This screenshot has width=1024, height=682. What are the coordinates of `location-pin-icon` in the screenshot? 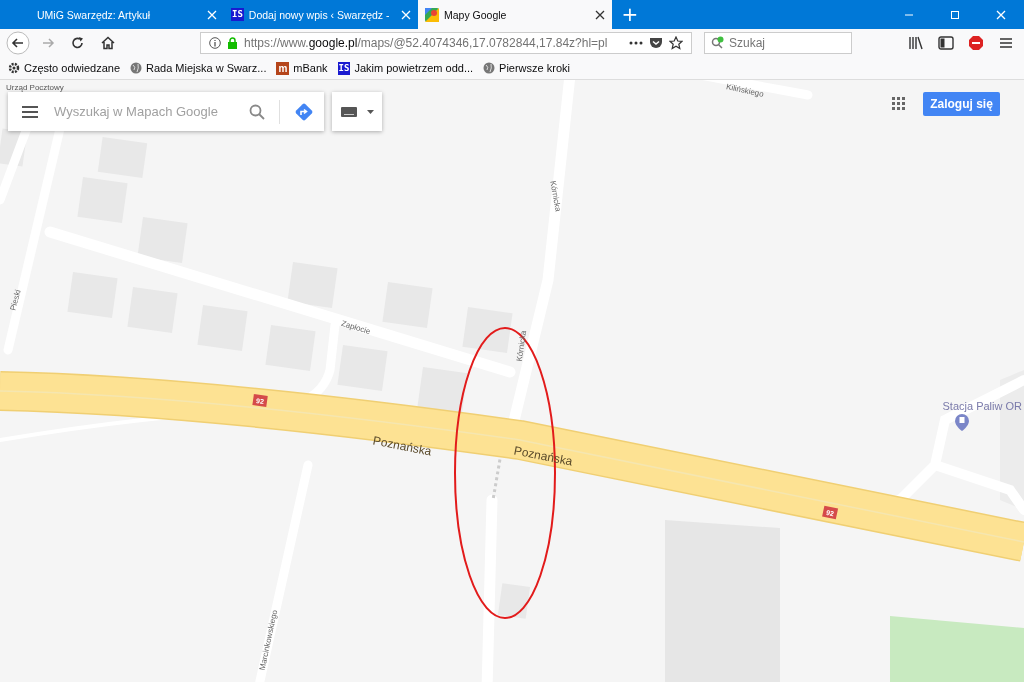 It's located at (962, 422).